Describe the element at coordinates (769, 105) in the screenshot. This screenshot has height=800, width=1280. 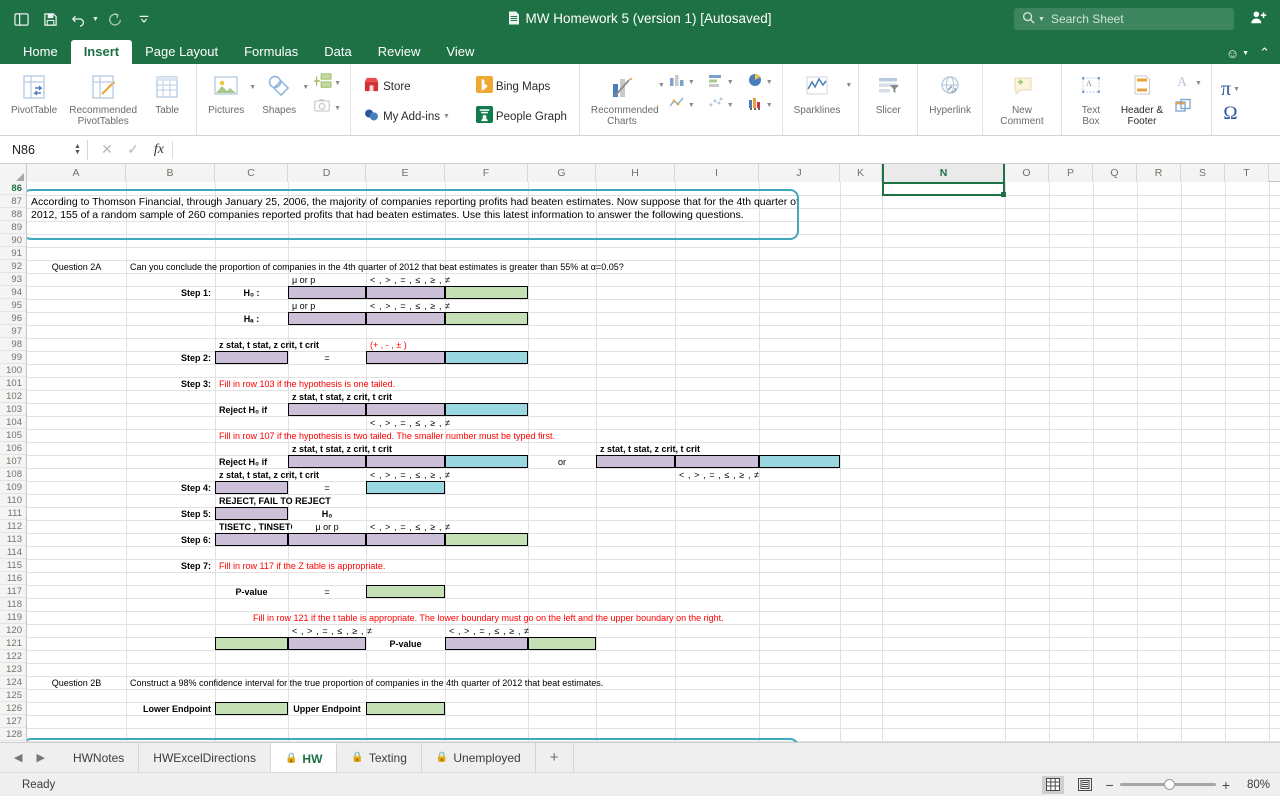
I see `combo-chart-dropdown-caret: ▼` at that location.